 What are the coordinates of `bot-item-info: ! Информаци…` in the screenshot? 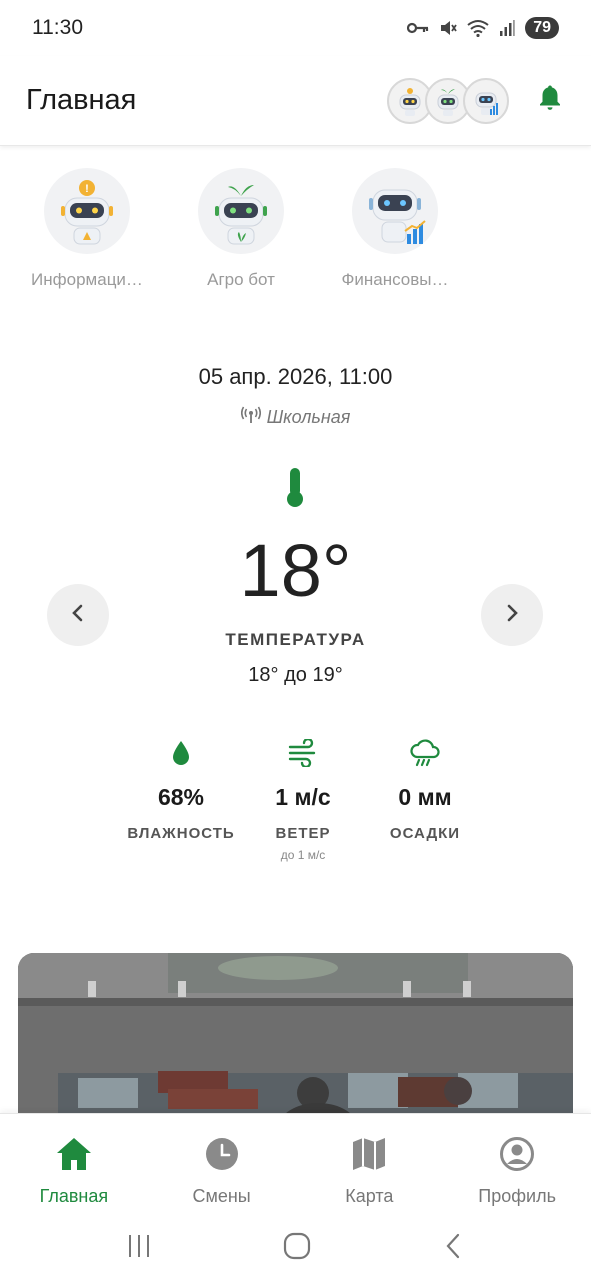 It's located at (87, 229).